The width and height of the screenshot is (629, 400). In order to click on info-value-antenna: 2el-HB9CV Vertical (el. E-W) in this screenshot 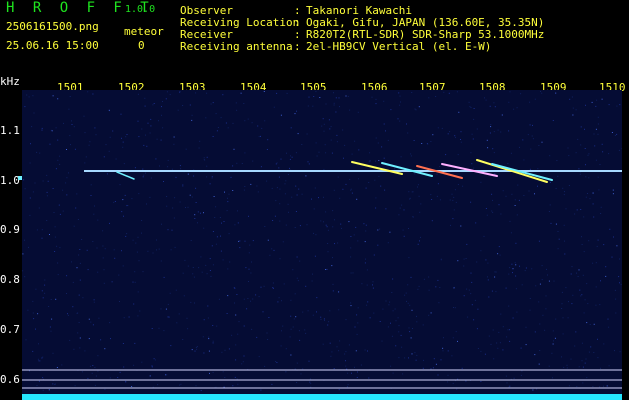, I will do `click(399, 46)`.